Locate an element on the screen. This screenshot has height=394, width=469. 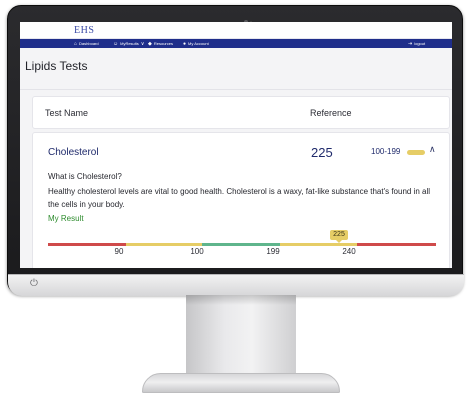
logout-icon: ⇥ is located at coordinates (410, 44).